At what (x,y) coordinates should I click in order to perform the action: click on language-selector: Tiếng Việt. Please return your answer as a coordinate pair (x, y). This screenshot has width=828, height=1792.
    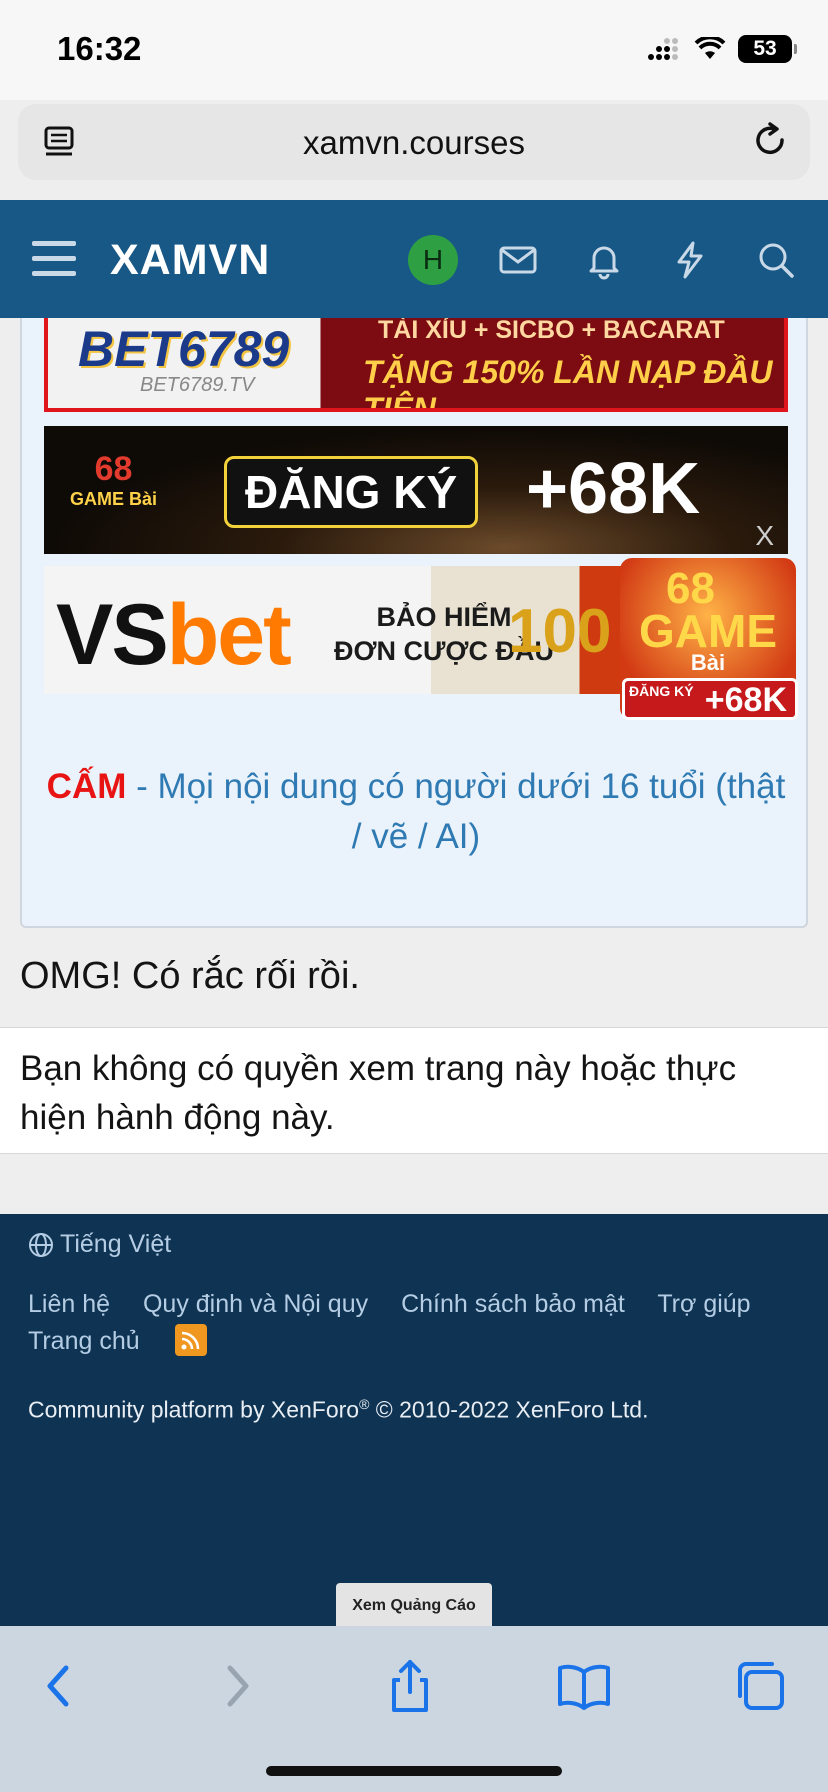
    Looking at the image, I should click on (99, 1244).